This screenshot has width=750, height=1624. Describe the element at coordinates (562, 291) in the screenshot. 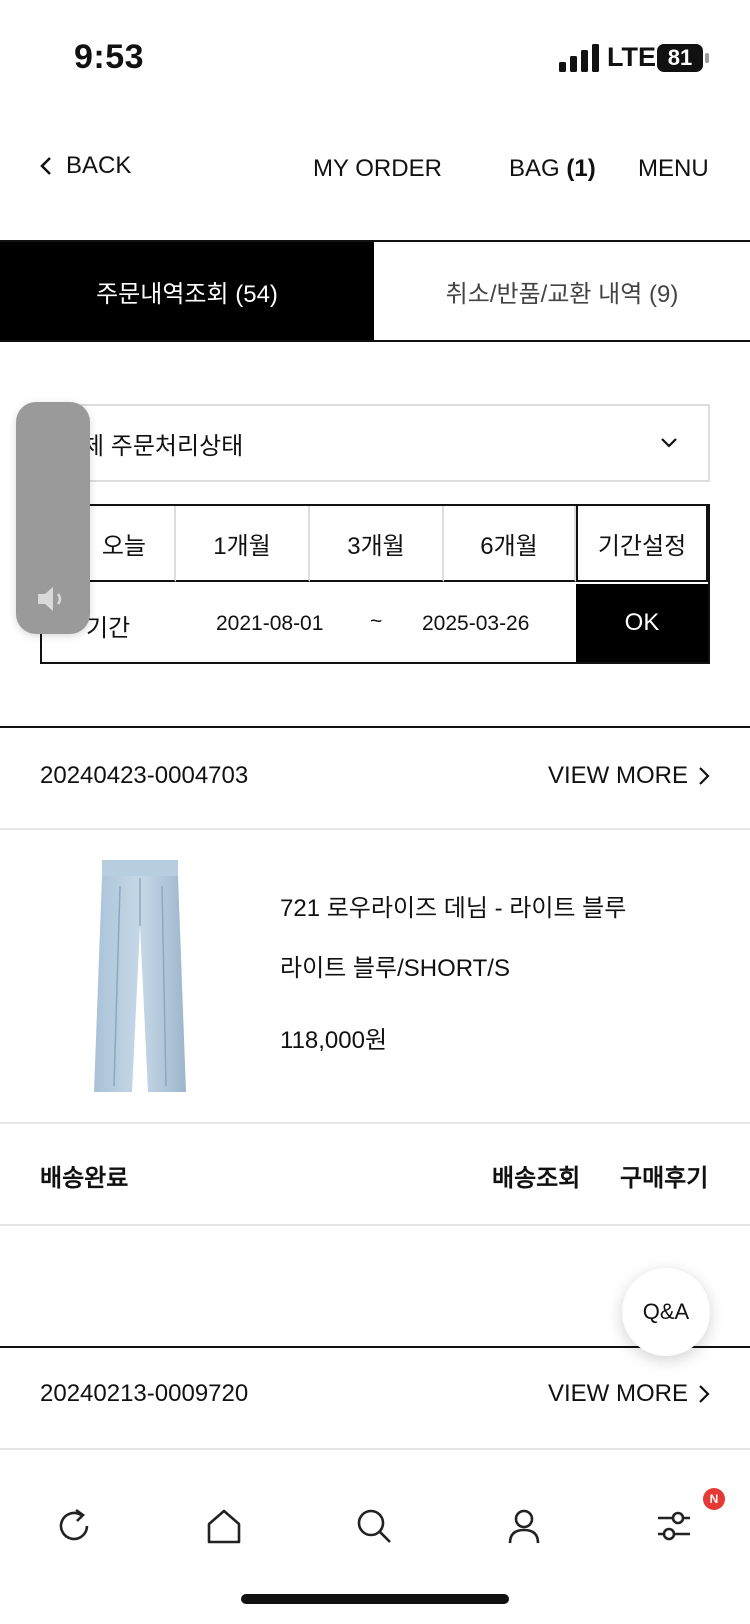

I see `tab-cancel-return-exchange: 취소/반품/교환 내역 (9)` at that location.